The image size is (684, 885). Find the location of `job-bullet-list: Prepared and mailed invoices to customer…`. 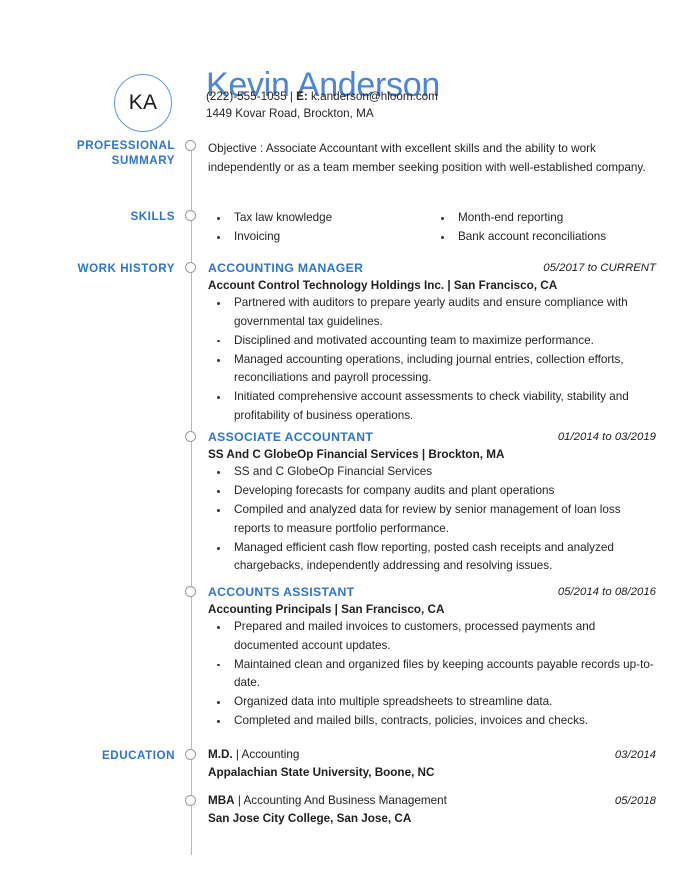

job-bullet-list: Prepared and mailed invoices to customer… is located at coordinates (432, 674).